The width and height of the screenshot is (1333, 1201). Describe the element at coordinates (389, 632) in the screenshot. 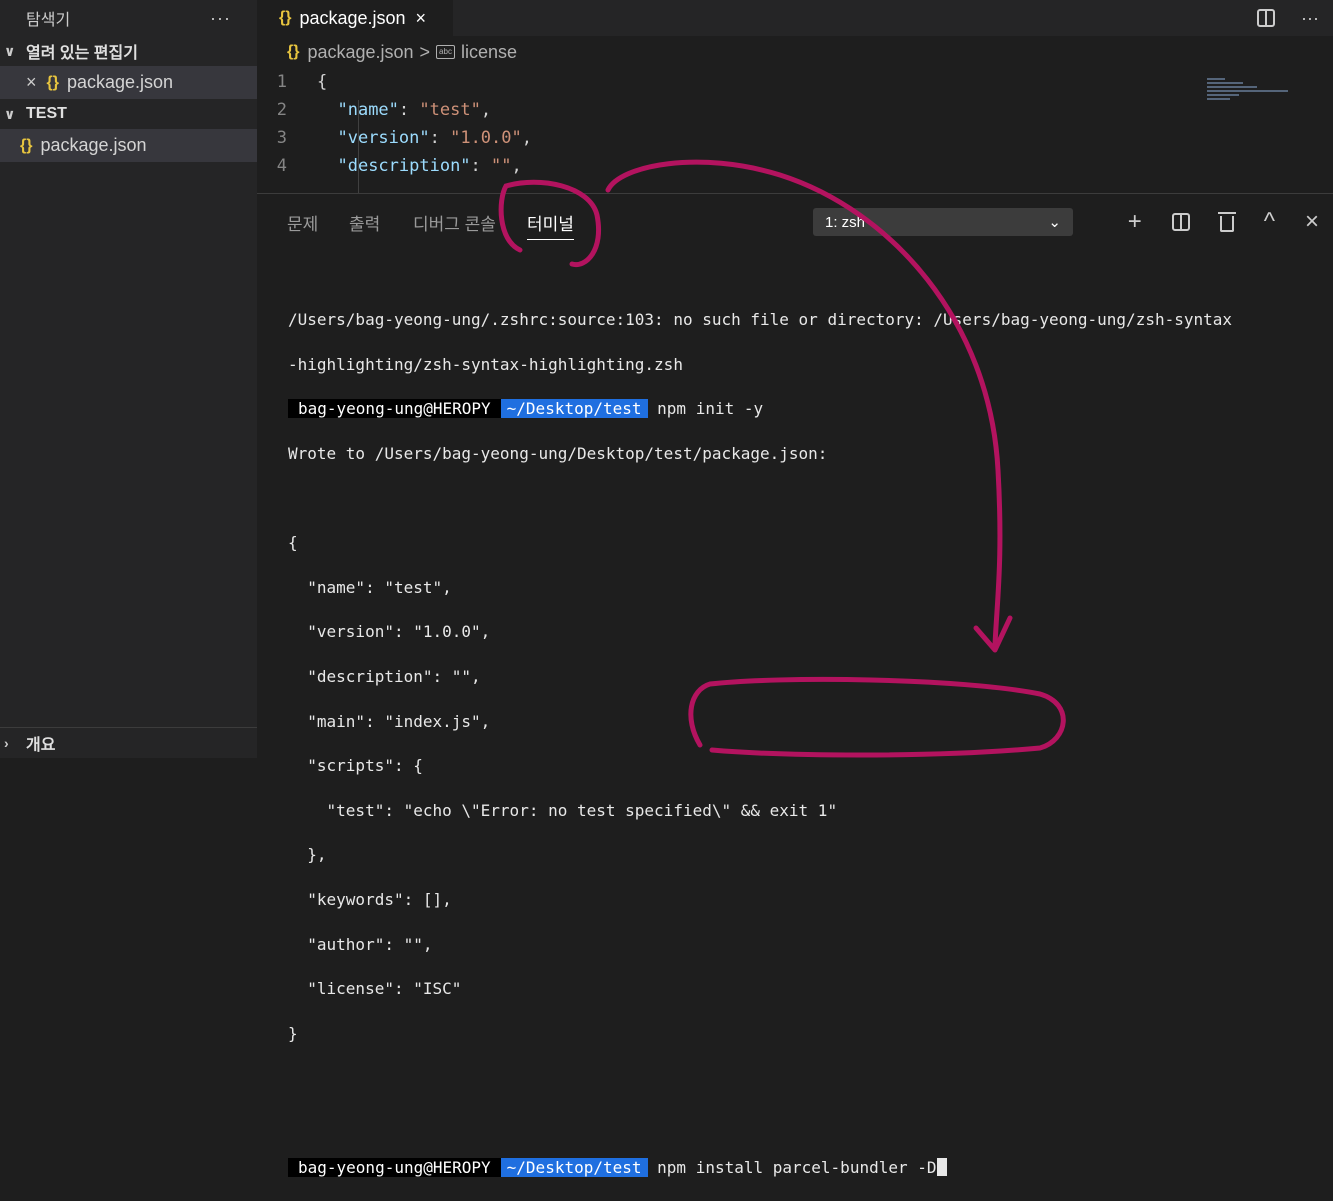

I see `json-output-line: "version": "1.0.0",` at that location.